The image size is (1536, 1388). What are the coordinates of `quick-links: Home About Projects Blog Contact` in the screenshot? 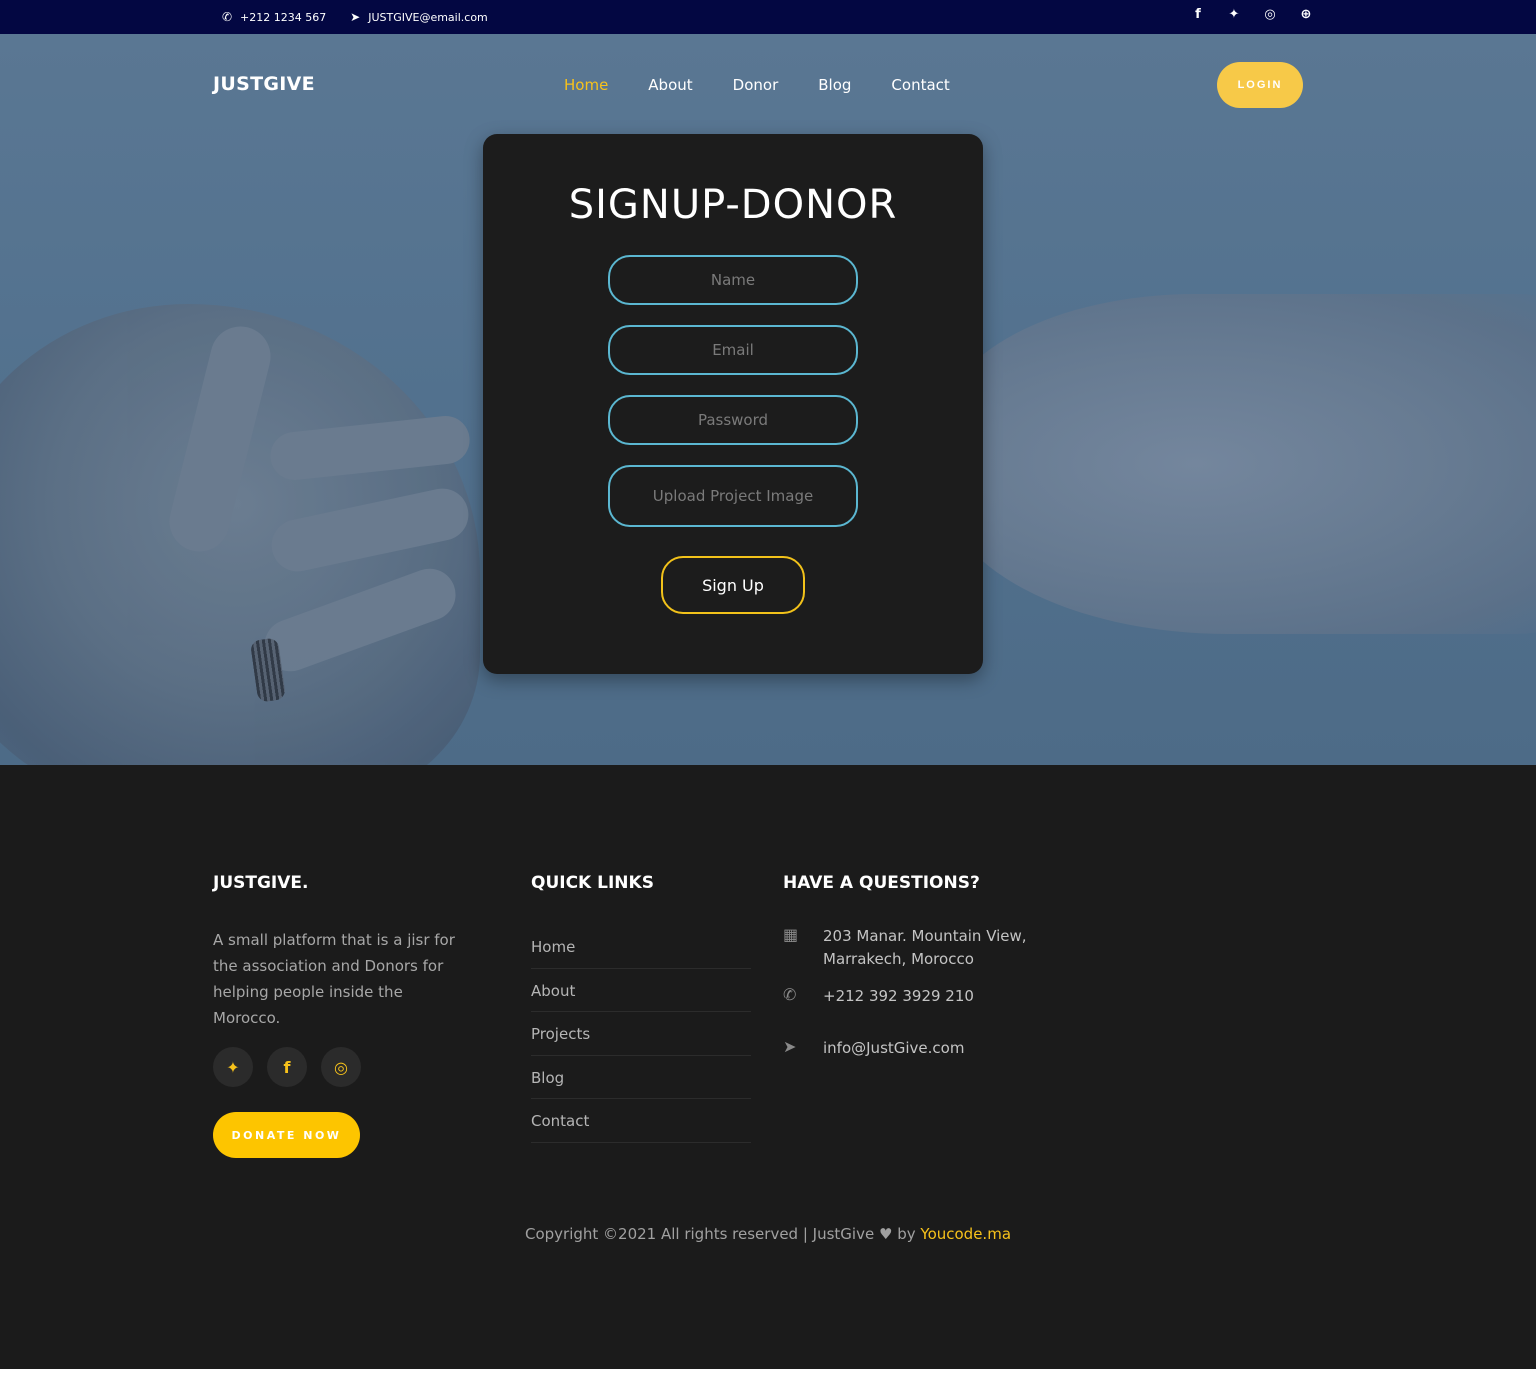 It's located at (641, 1034).